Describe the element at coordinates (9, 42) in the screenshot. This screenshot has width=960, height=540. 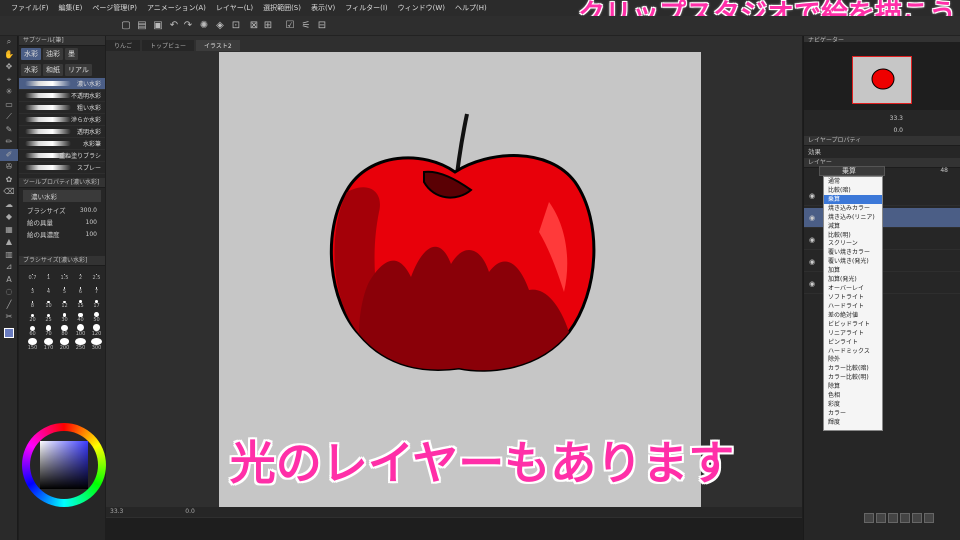
I see `zoom-icon: ⌕` at that location.